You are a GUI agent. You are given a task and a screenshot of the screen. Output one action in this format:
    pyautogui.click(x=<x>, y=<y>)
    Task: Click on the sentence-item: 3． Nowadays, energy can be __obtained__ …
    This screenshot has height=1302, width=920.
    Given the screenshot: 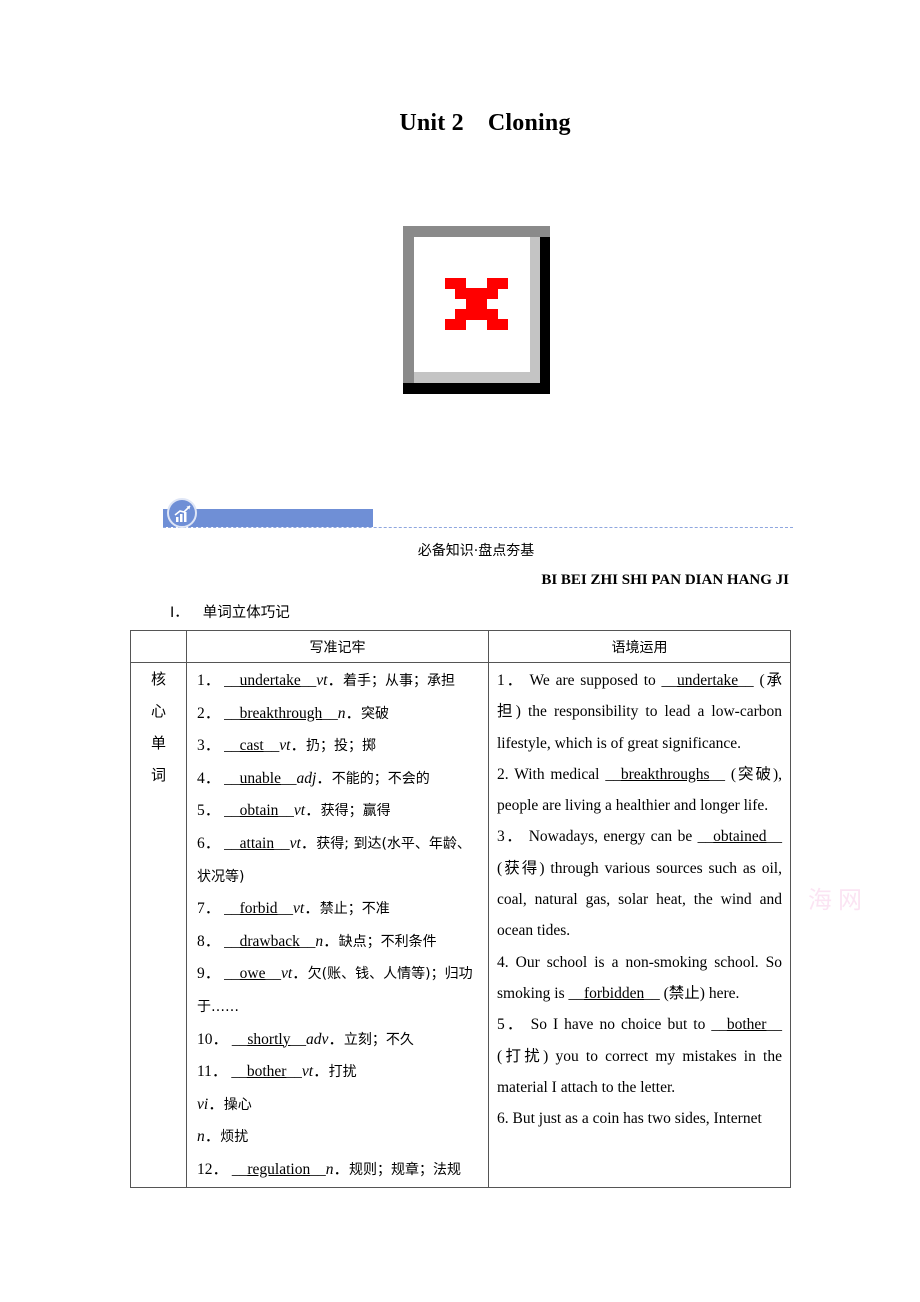 What is the action you would take?
    pyautogui.click(x=639, y=884)
    